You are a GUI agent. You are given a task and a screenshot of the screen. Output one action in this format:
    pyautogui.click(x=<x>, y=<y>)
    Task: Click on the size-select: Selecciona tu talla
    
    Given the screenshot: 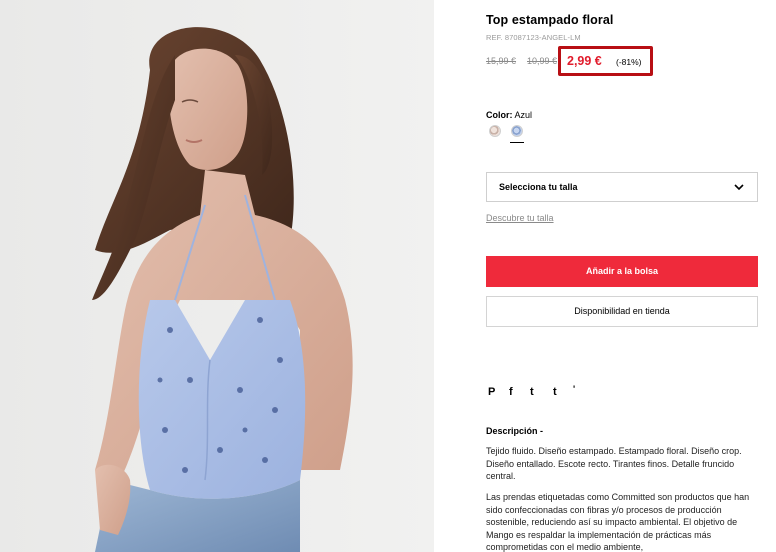 What is the action you would take?
    pyautogui.click(x=622, y=187)
    